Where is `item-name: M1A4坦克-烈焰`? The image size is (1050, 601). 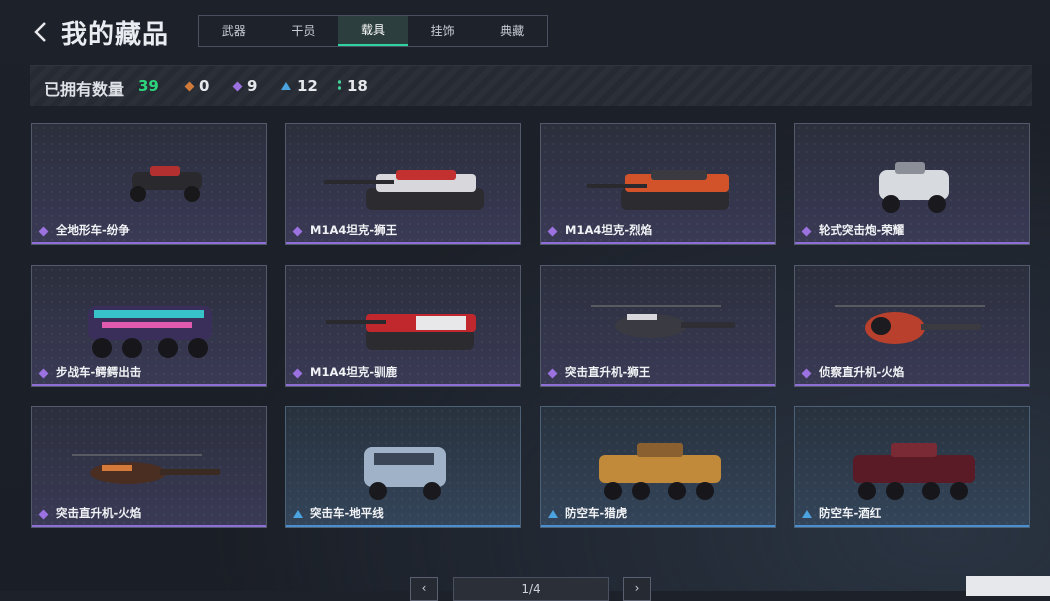
item-name: M1A4坦克-烈焰 is located at coordinates (609, 230).